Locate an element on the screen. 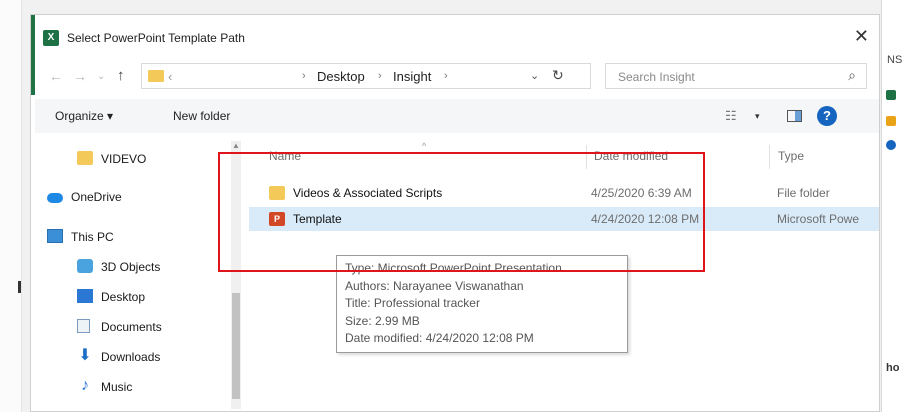  command-bar: Organize ▾ New folder ☷ ▾ ? is located at coordinates (457, 116).